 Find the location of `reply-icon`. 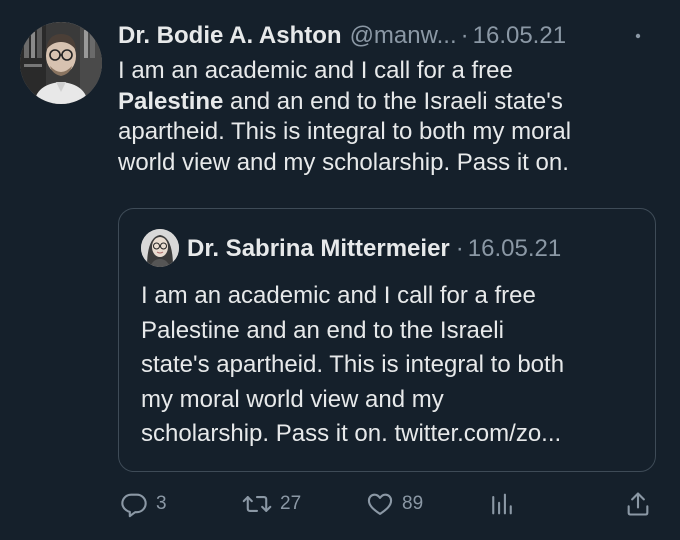

reply-icon is located at coordinates (134, 504).